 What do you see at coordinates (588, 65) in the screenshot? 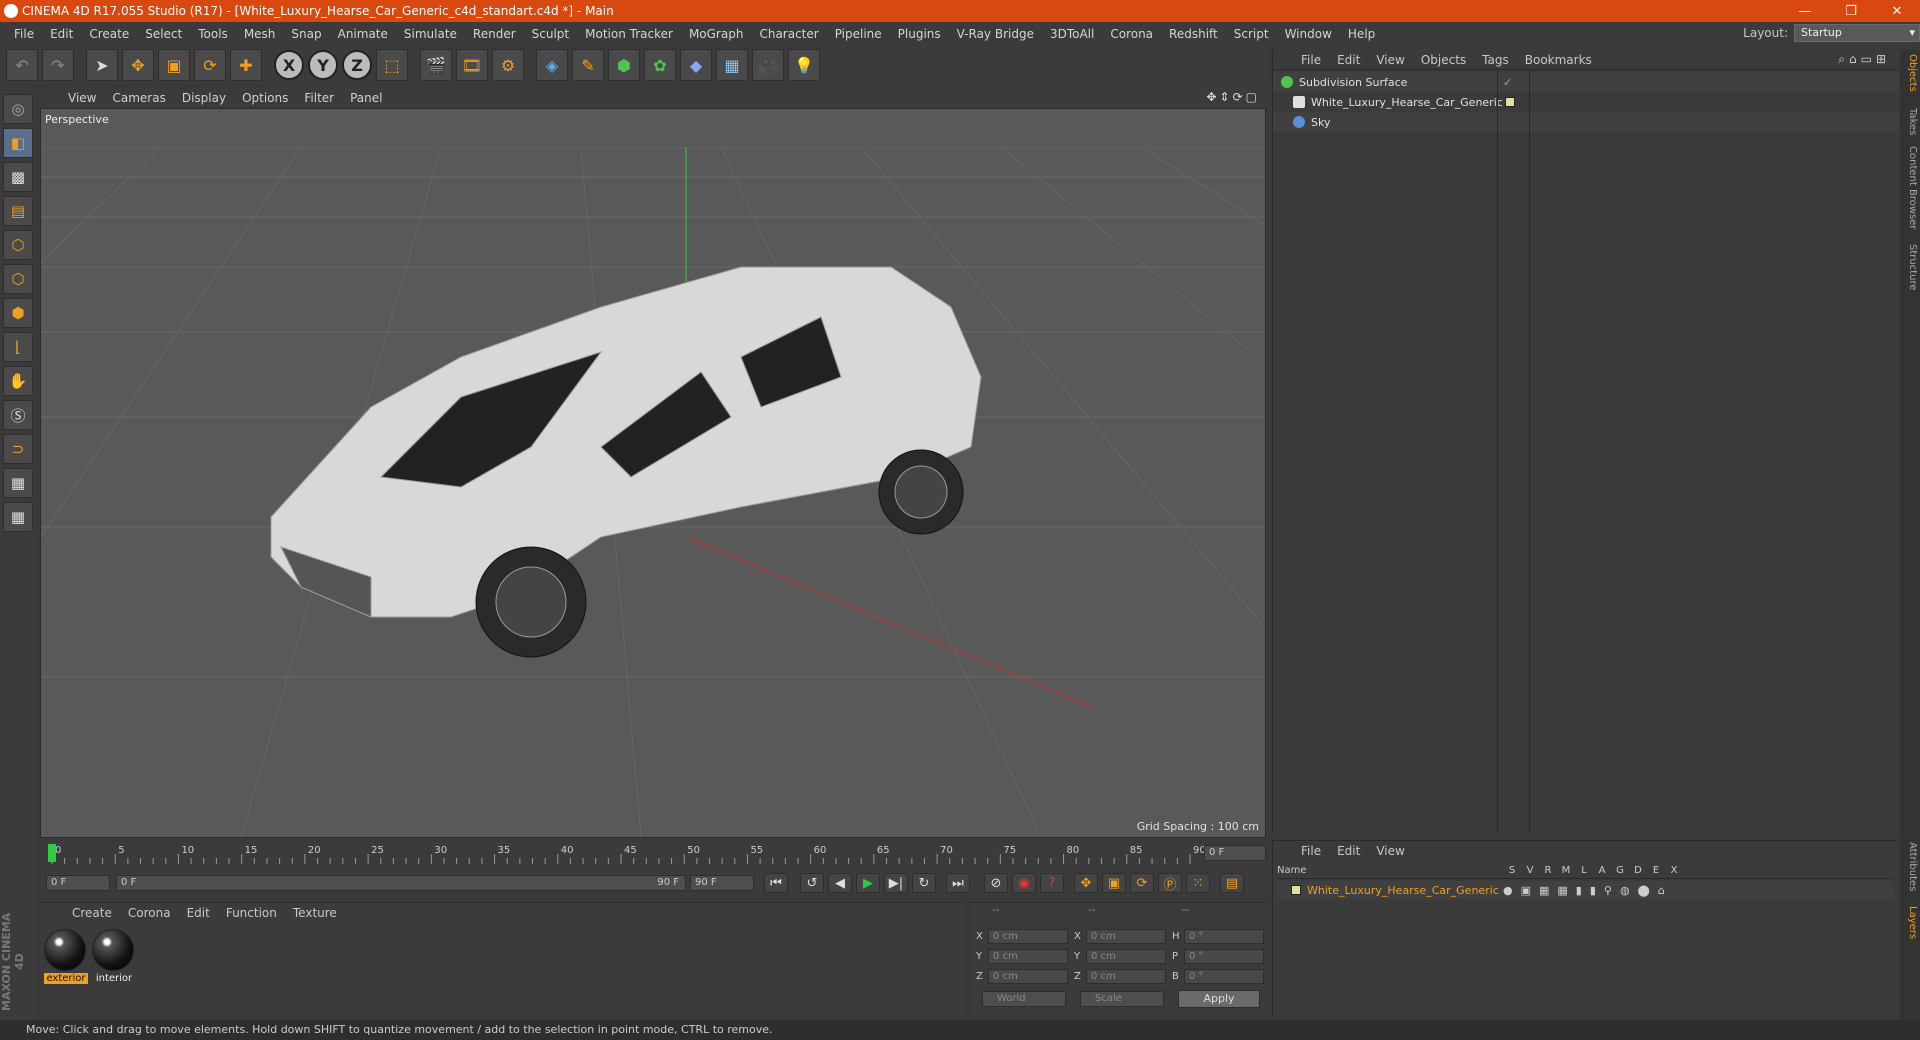
I see `pen-icon: ✎` at bounding box center [588, 65].